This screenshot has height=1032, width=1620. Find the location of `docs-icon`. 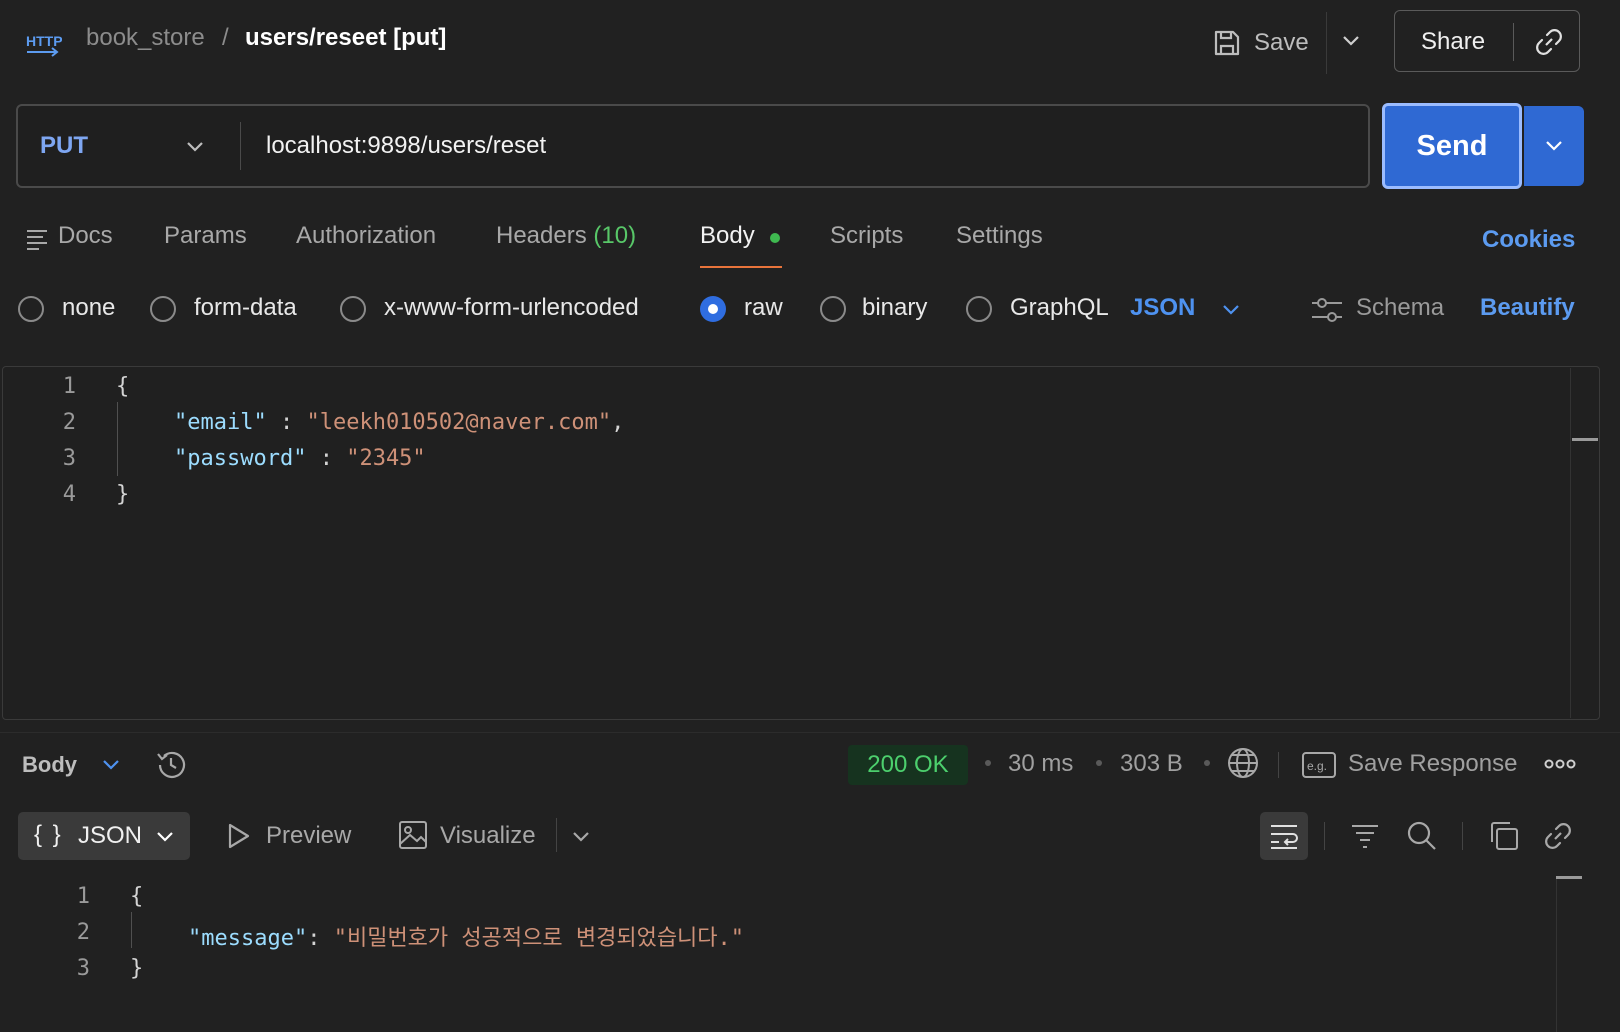

docs-icon is located at coordinates (37, 239).